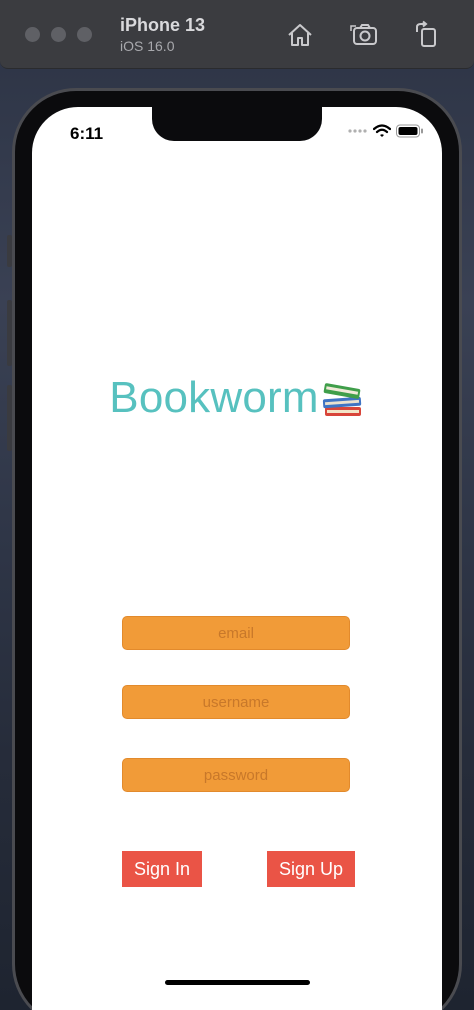 This screenshot has height=1010, width=474. I want to click on window-zoom-button, so click(84, 34).